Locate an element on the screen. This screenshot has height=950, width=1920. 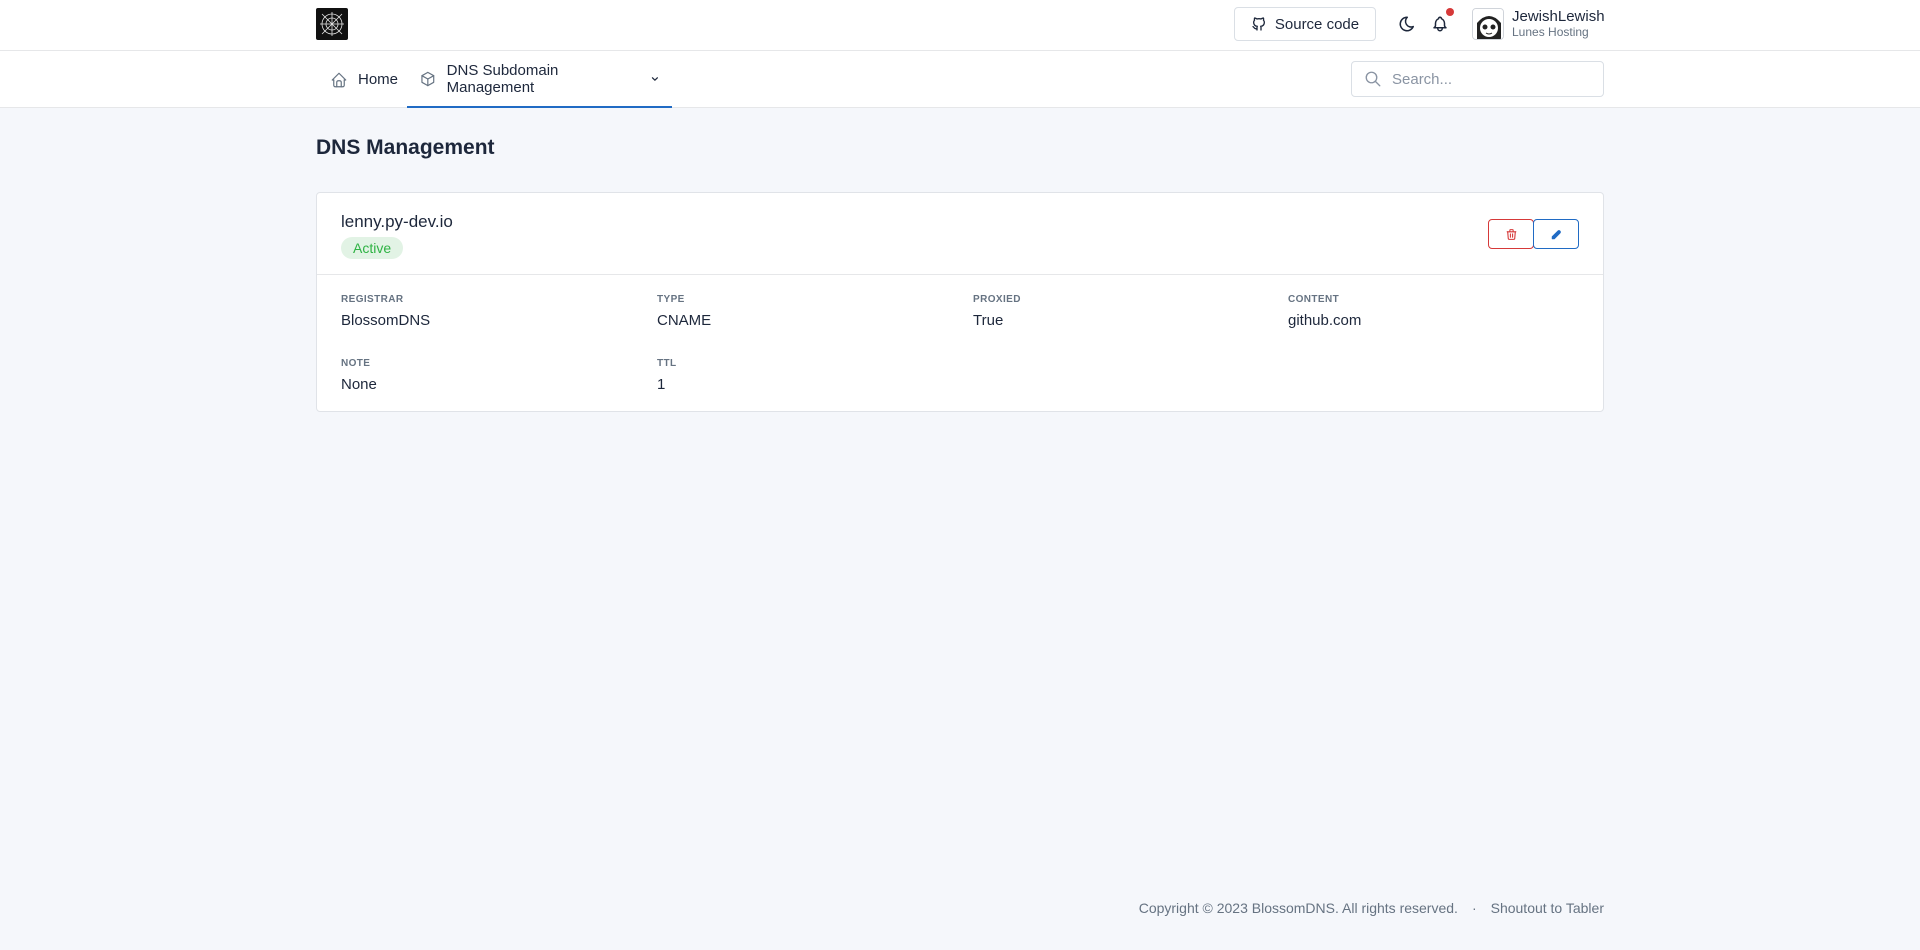
avatar-icon is located at coordinates (1488, 24).